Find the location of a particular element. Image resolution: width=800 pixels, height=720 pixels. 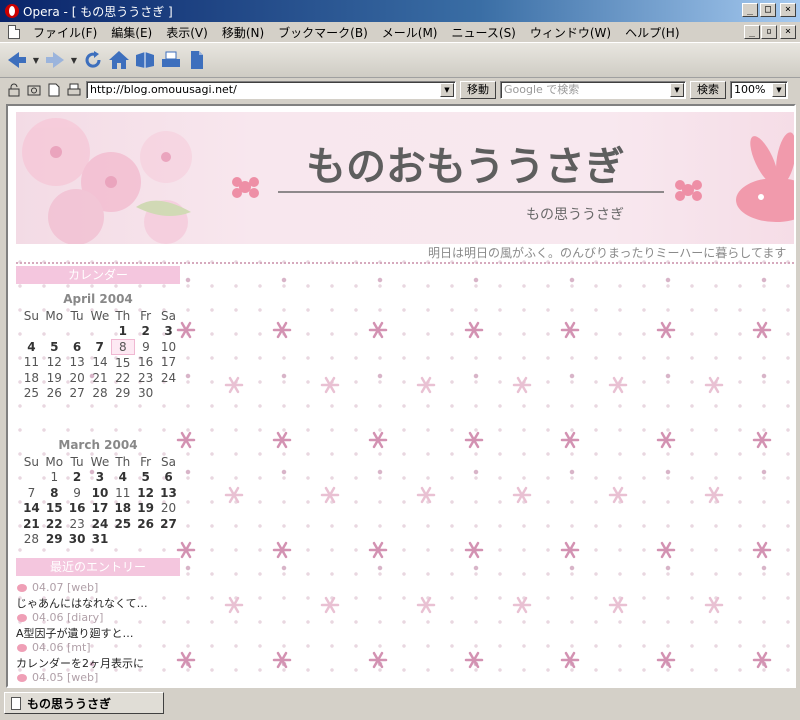

calendar-day: 18 is located at coordinates (122, 509).